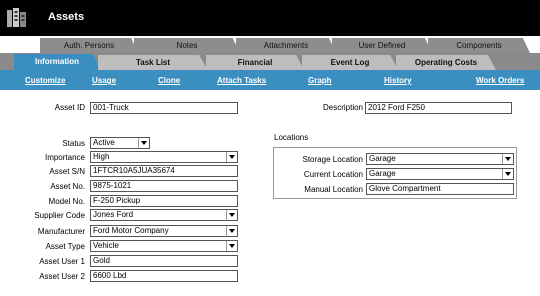 The width and height of the screenshot is (540, 296). Describe the element at coordinates (64, 157) in the screenshot. I see `importance-label: Importance` at that location.